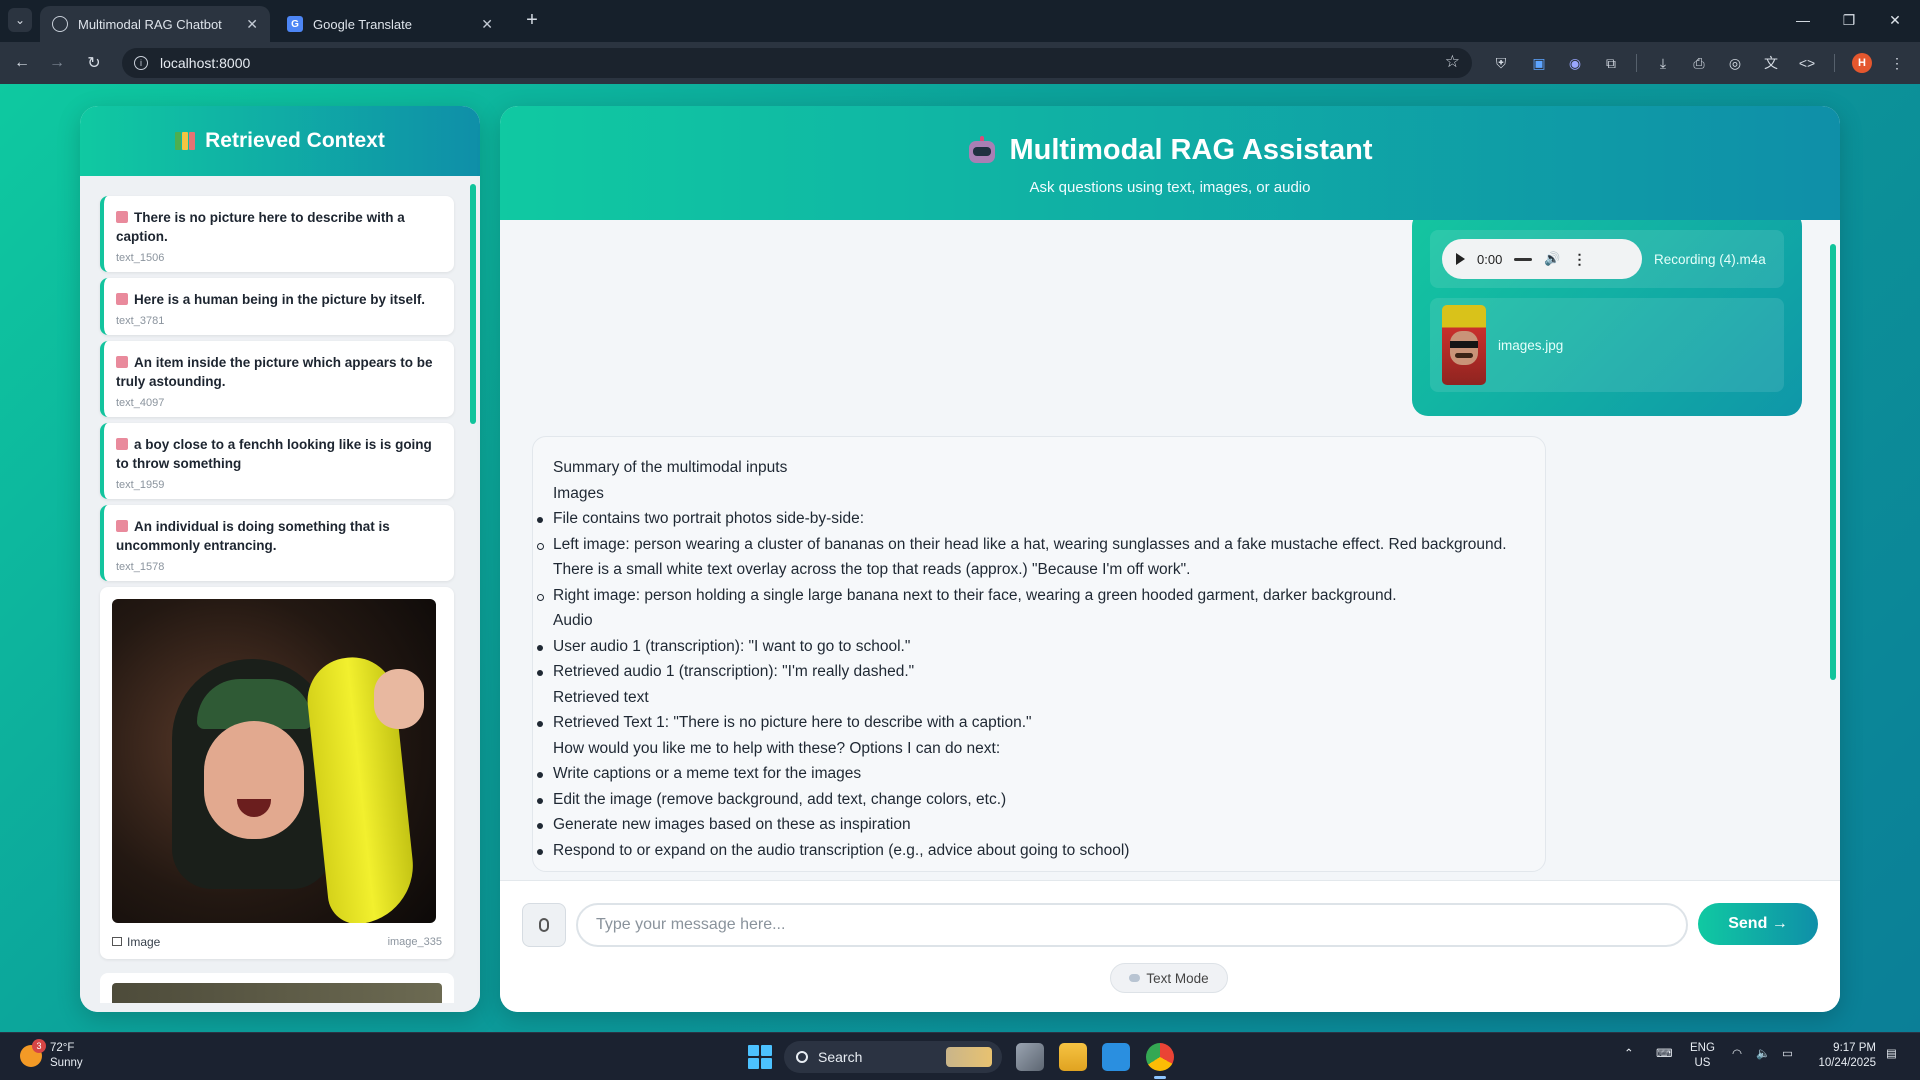 Image resolution: width=1920 pixels, height=1080 pixels. I want to click on tab-google-translate: G Google Translate ✕, so click(390, 24).